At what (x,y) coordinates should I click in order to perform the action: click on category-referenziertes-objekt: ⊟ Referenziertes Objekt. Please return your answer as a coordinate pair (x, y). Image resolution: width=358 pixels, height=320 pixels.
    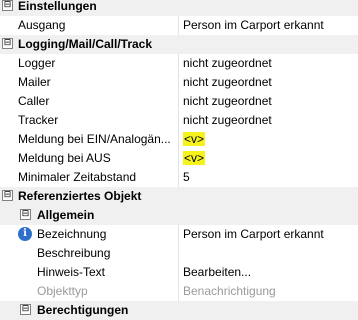
    Looking at the image, I should click on (179, 196).